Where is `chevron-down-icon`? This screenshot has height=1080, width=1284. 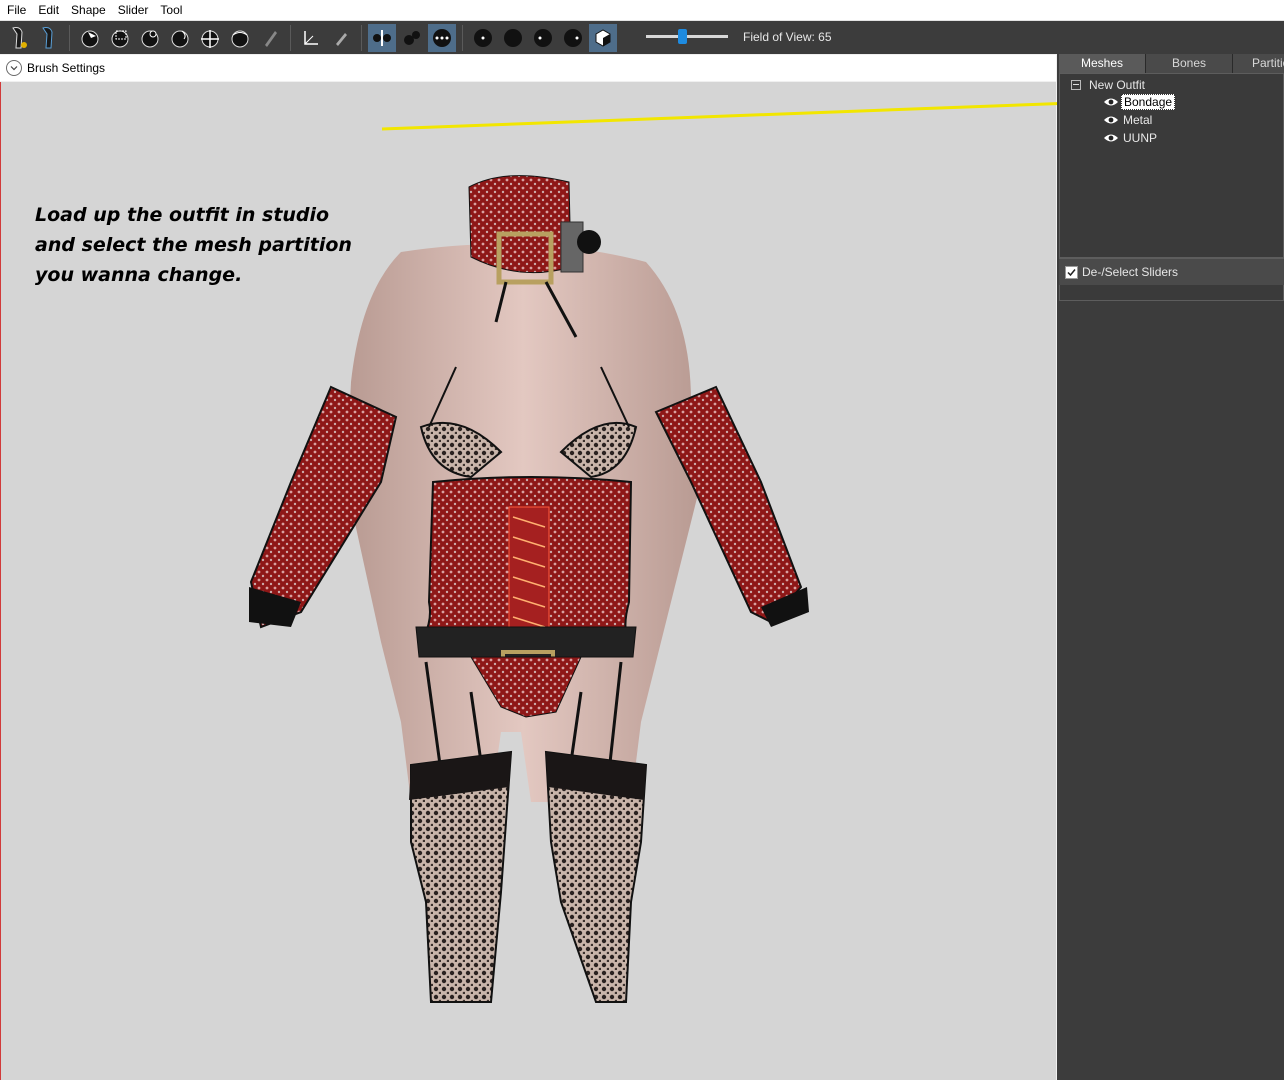 chevron-down-icon is located at coordinates (14, 68).